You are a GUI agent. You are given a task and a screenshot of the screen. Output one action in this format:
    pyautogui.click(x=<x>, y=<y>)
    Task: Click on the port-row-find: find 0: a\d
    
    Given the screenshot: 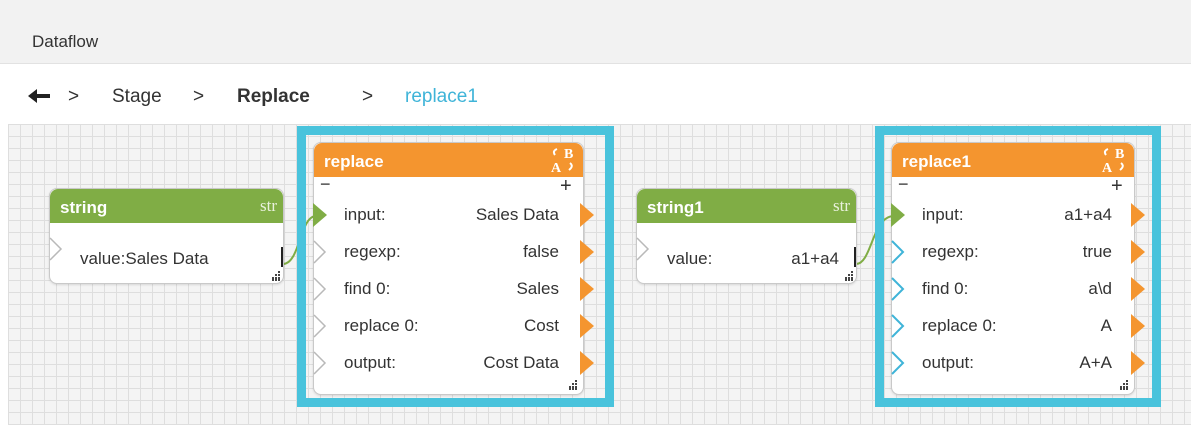 What is the action you would take?
    pyautogui.click(x=1017, y=289)
    